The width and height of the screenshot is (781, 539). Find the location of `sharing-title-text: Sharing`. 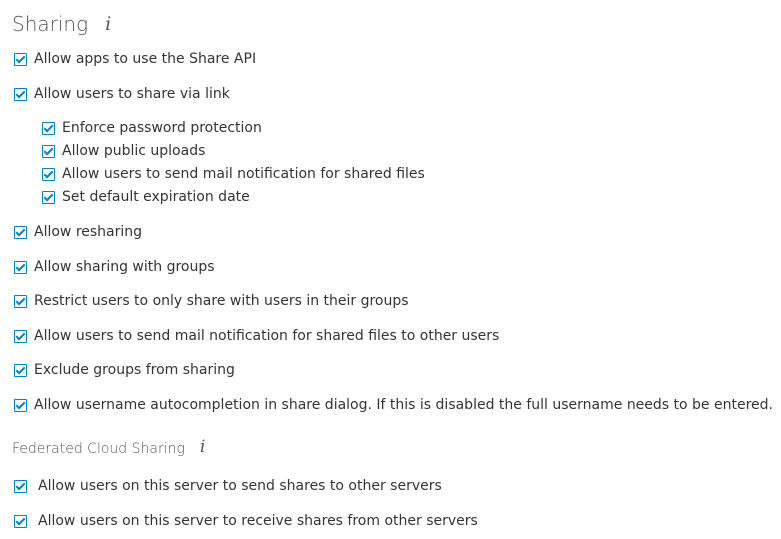

sharing-title-text: Sharing is located at coordinates (50, 24).